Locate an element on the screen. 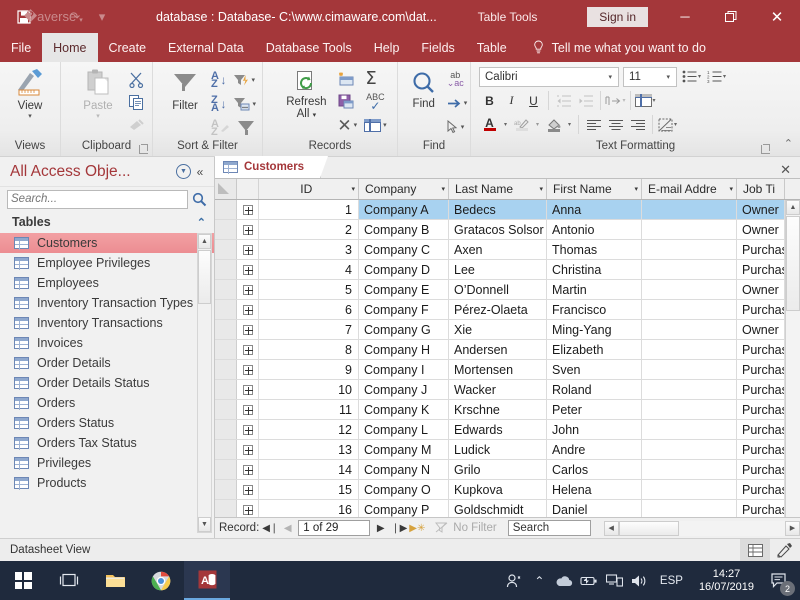 This screenshot has width=800, height=600. cell-company: Company J is located at coordinates (404, 389).